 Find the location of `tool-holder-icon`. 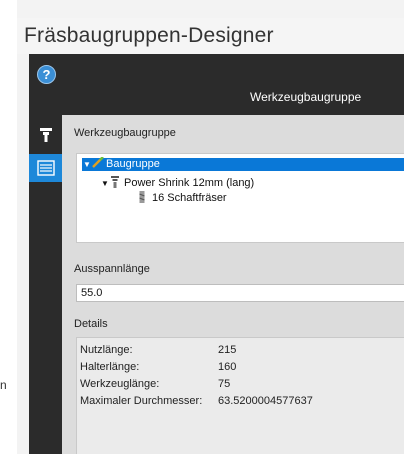

tool-holder-icon is located at coordinates (45, 135).